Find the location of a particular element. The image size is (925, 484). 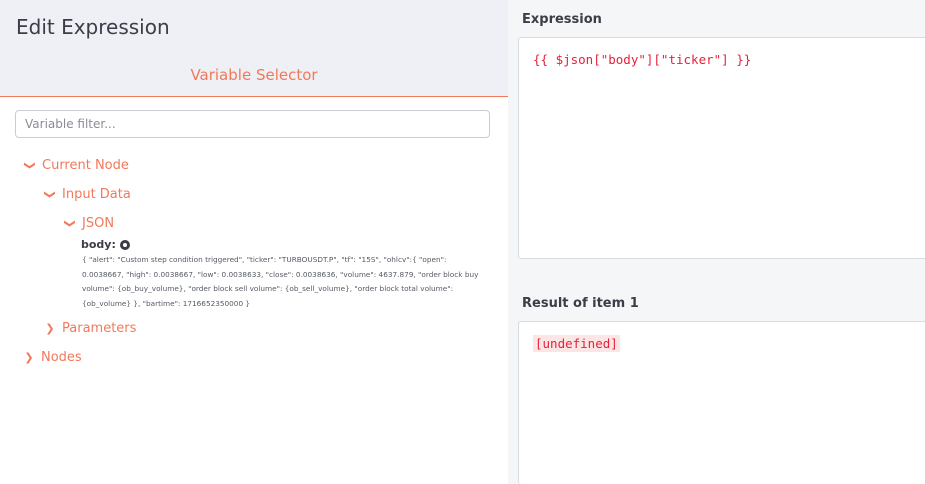

tree-item-nodes: ❯ Nodes is located at coordinates (52, 357).